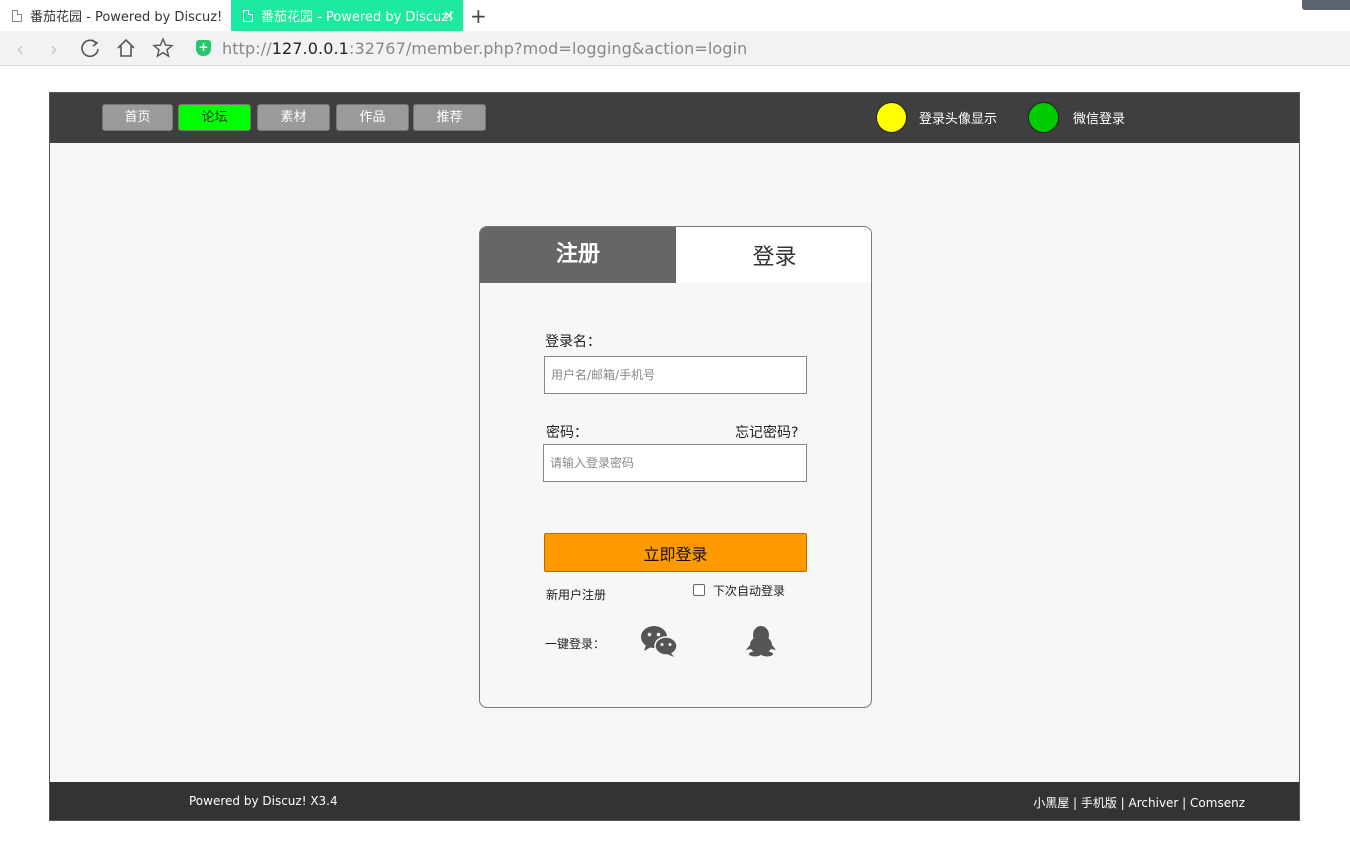 This screenshot has height=855, width=1350. What do you see at coordinates (675, 463) in the screenshot?
I see `password-input` at bounding box center [675, 463].